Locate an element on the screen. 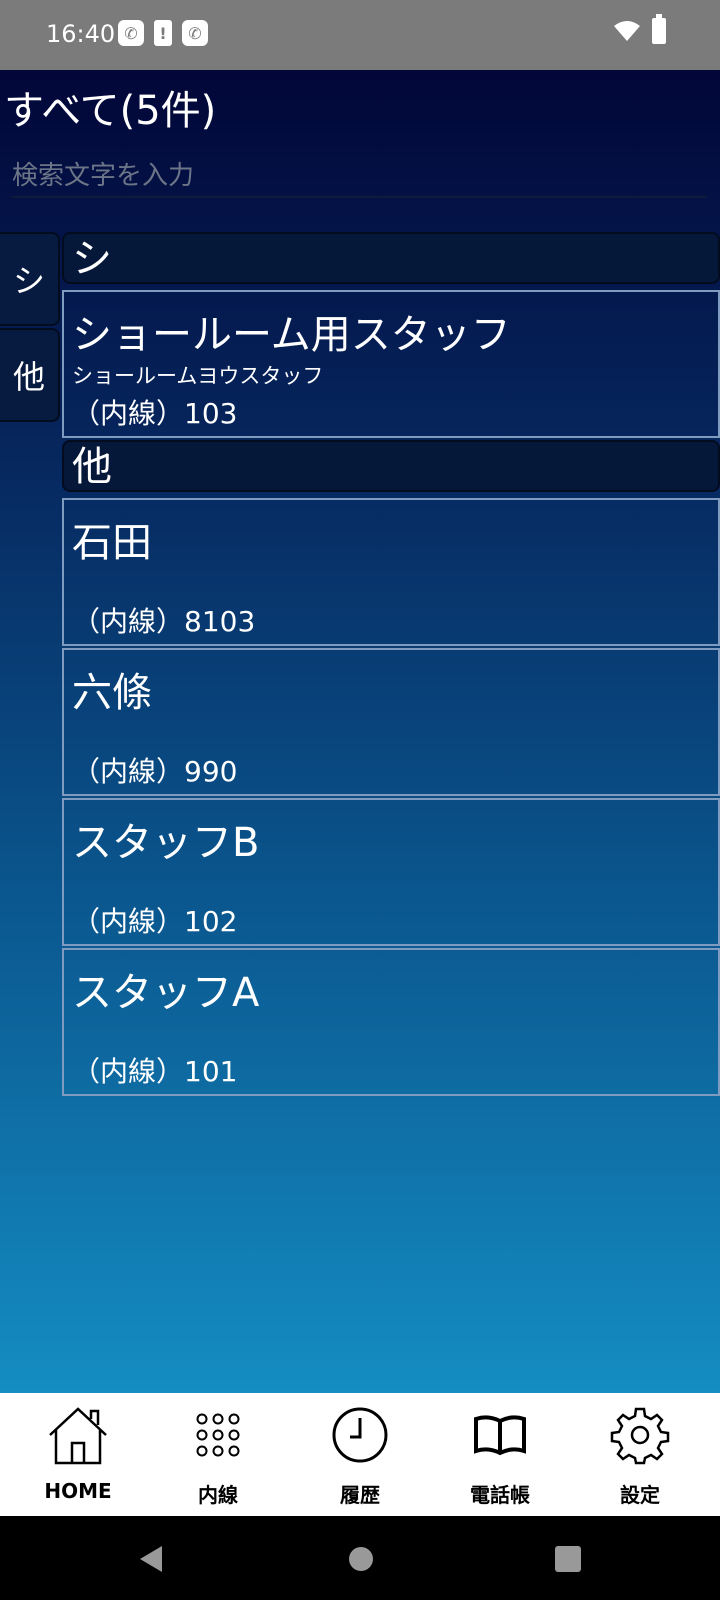  nav-phonebook: 電話帳 is located at coordinates (500, 1454).